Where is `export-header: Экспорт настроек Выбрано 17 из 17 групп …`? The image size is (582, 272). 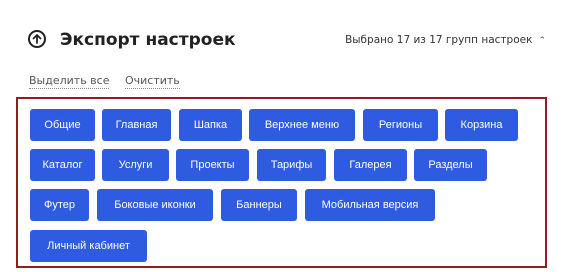
export-header: Экспорт настроек Выбрано 17 из 17 групп … is located at coordinates (287, 40).